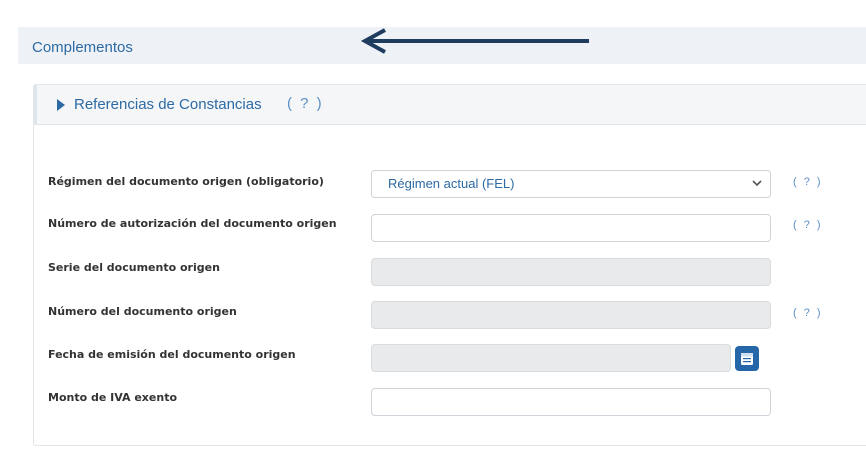 This screenshot has height=455, width=866. What do you see at coordinates (113, 397) in the screenshot?
I see `monto-iva-label: Monto de IVA exento` at bounding box center [113, 397].